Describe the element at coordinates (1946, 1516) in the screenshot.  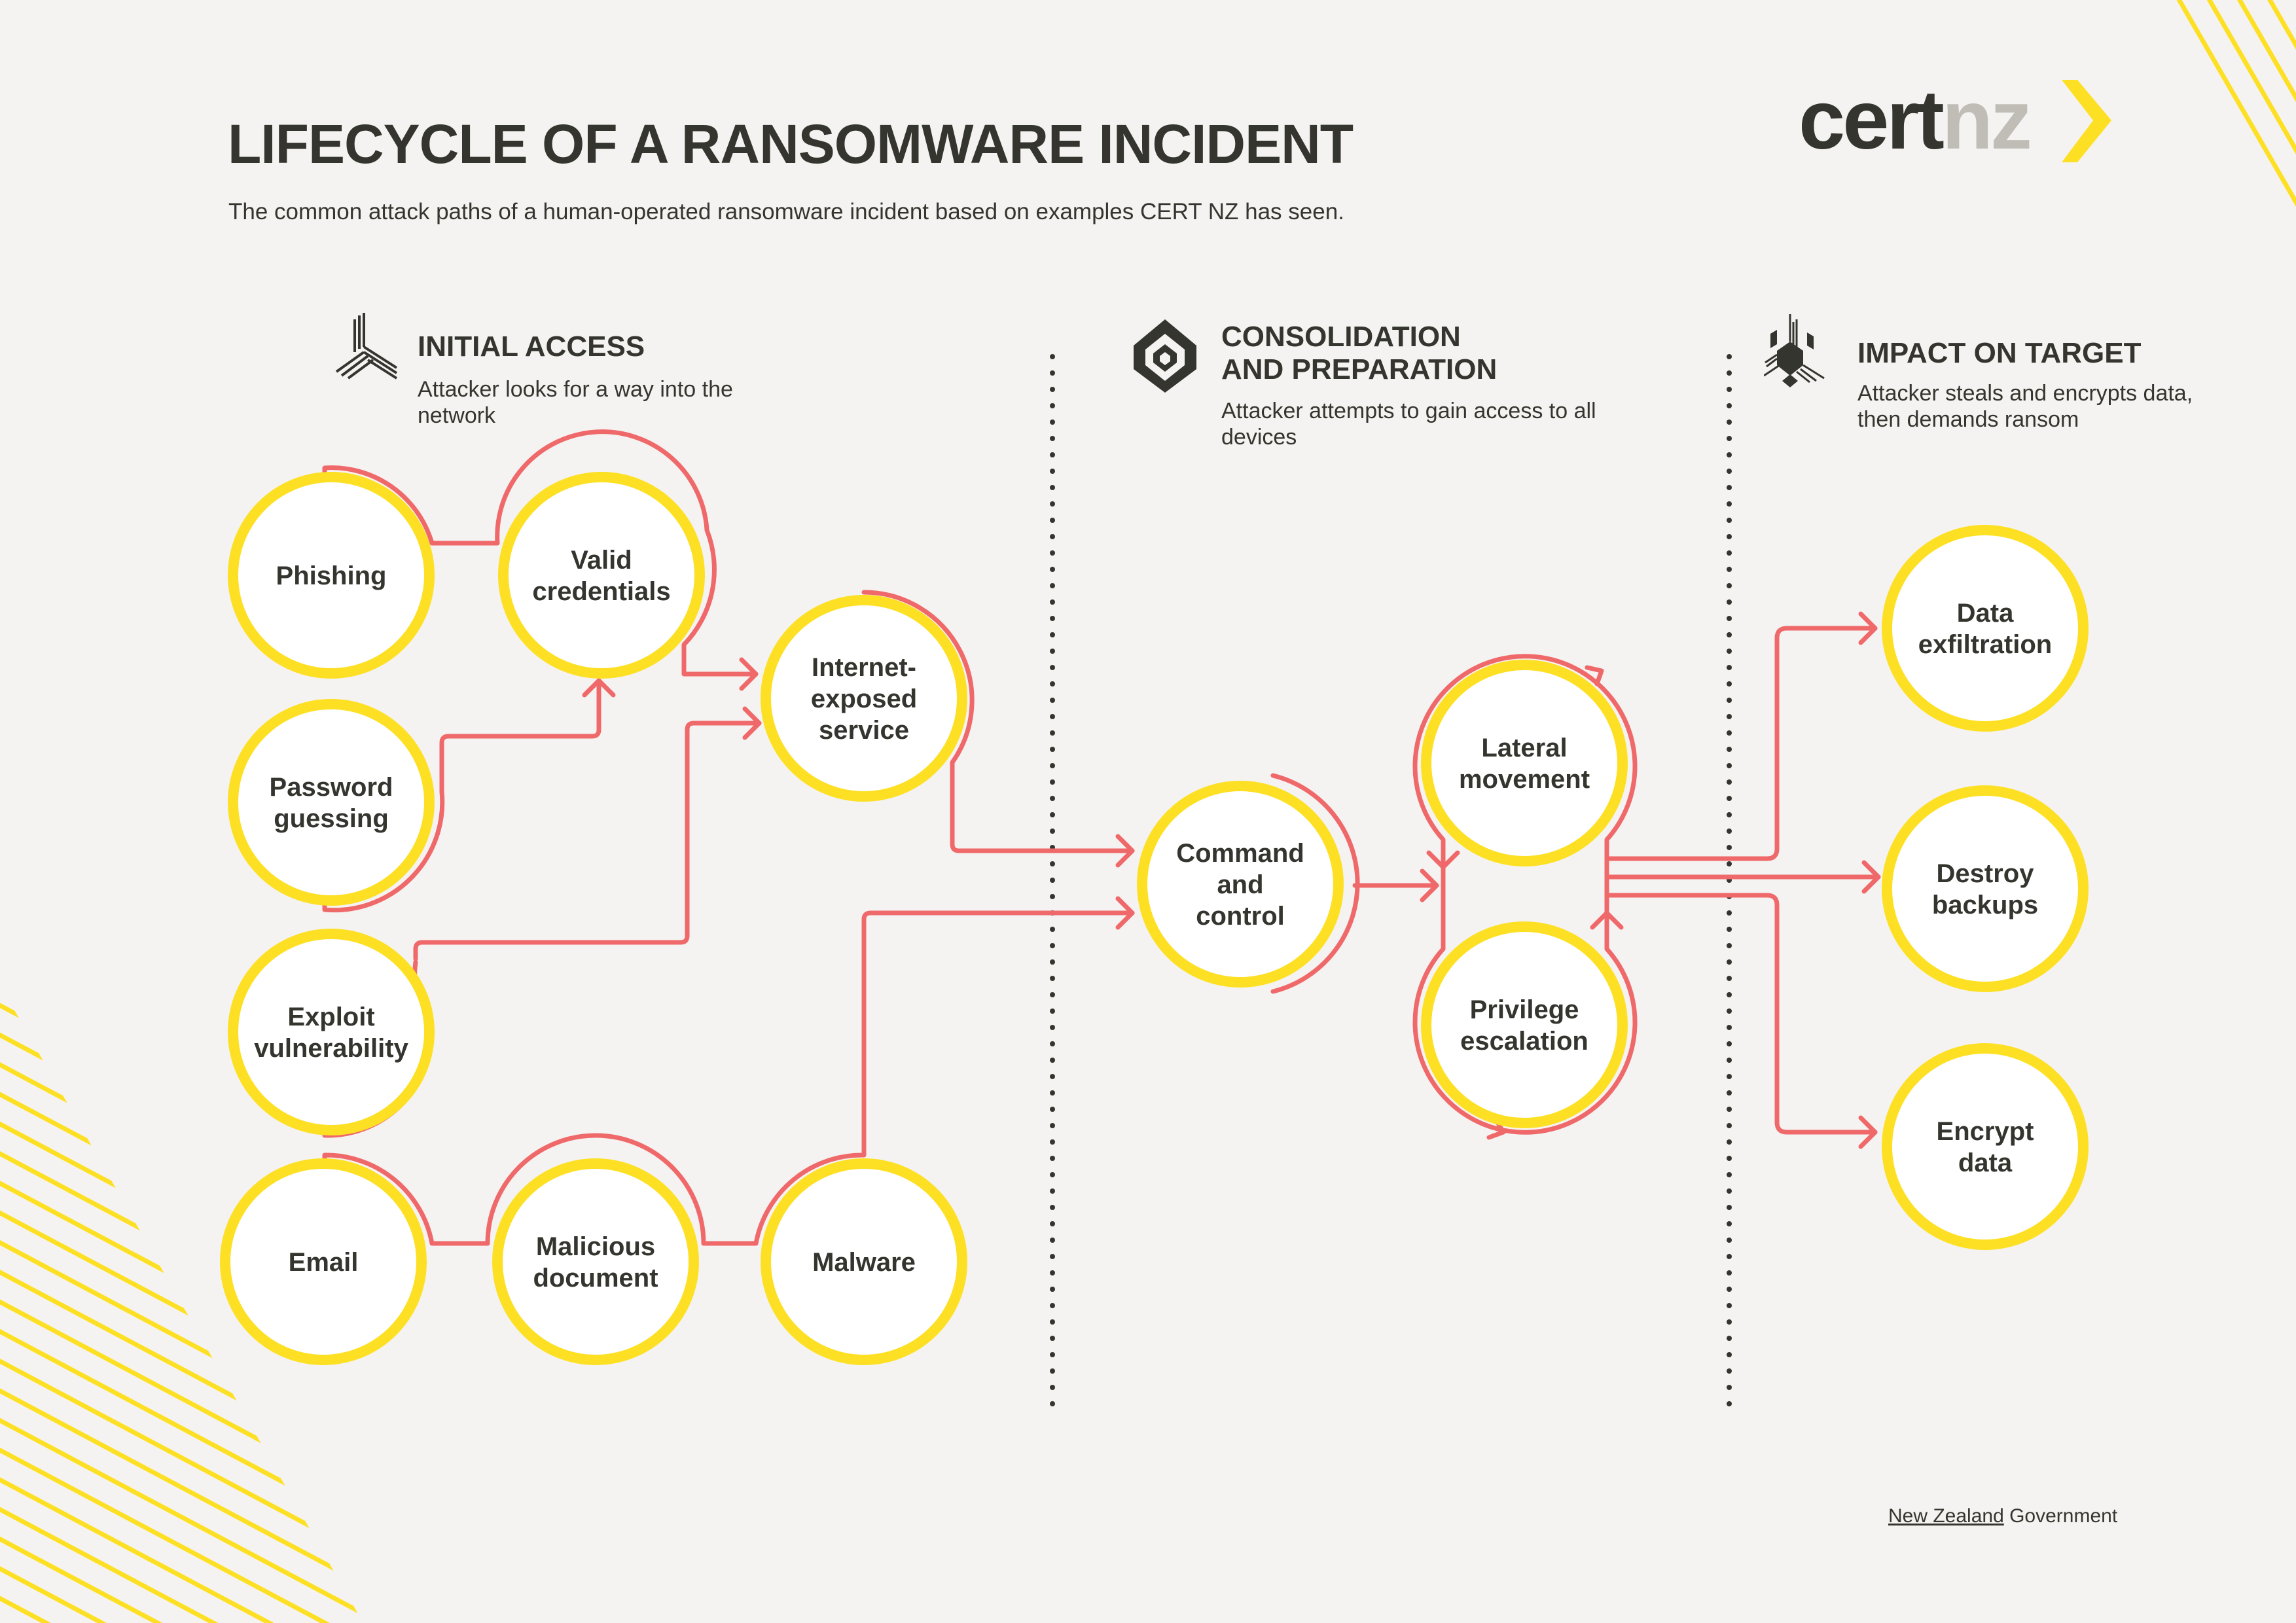
I see `gov-text-nz: New Zealand` at that location.